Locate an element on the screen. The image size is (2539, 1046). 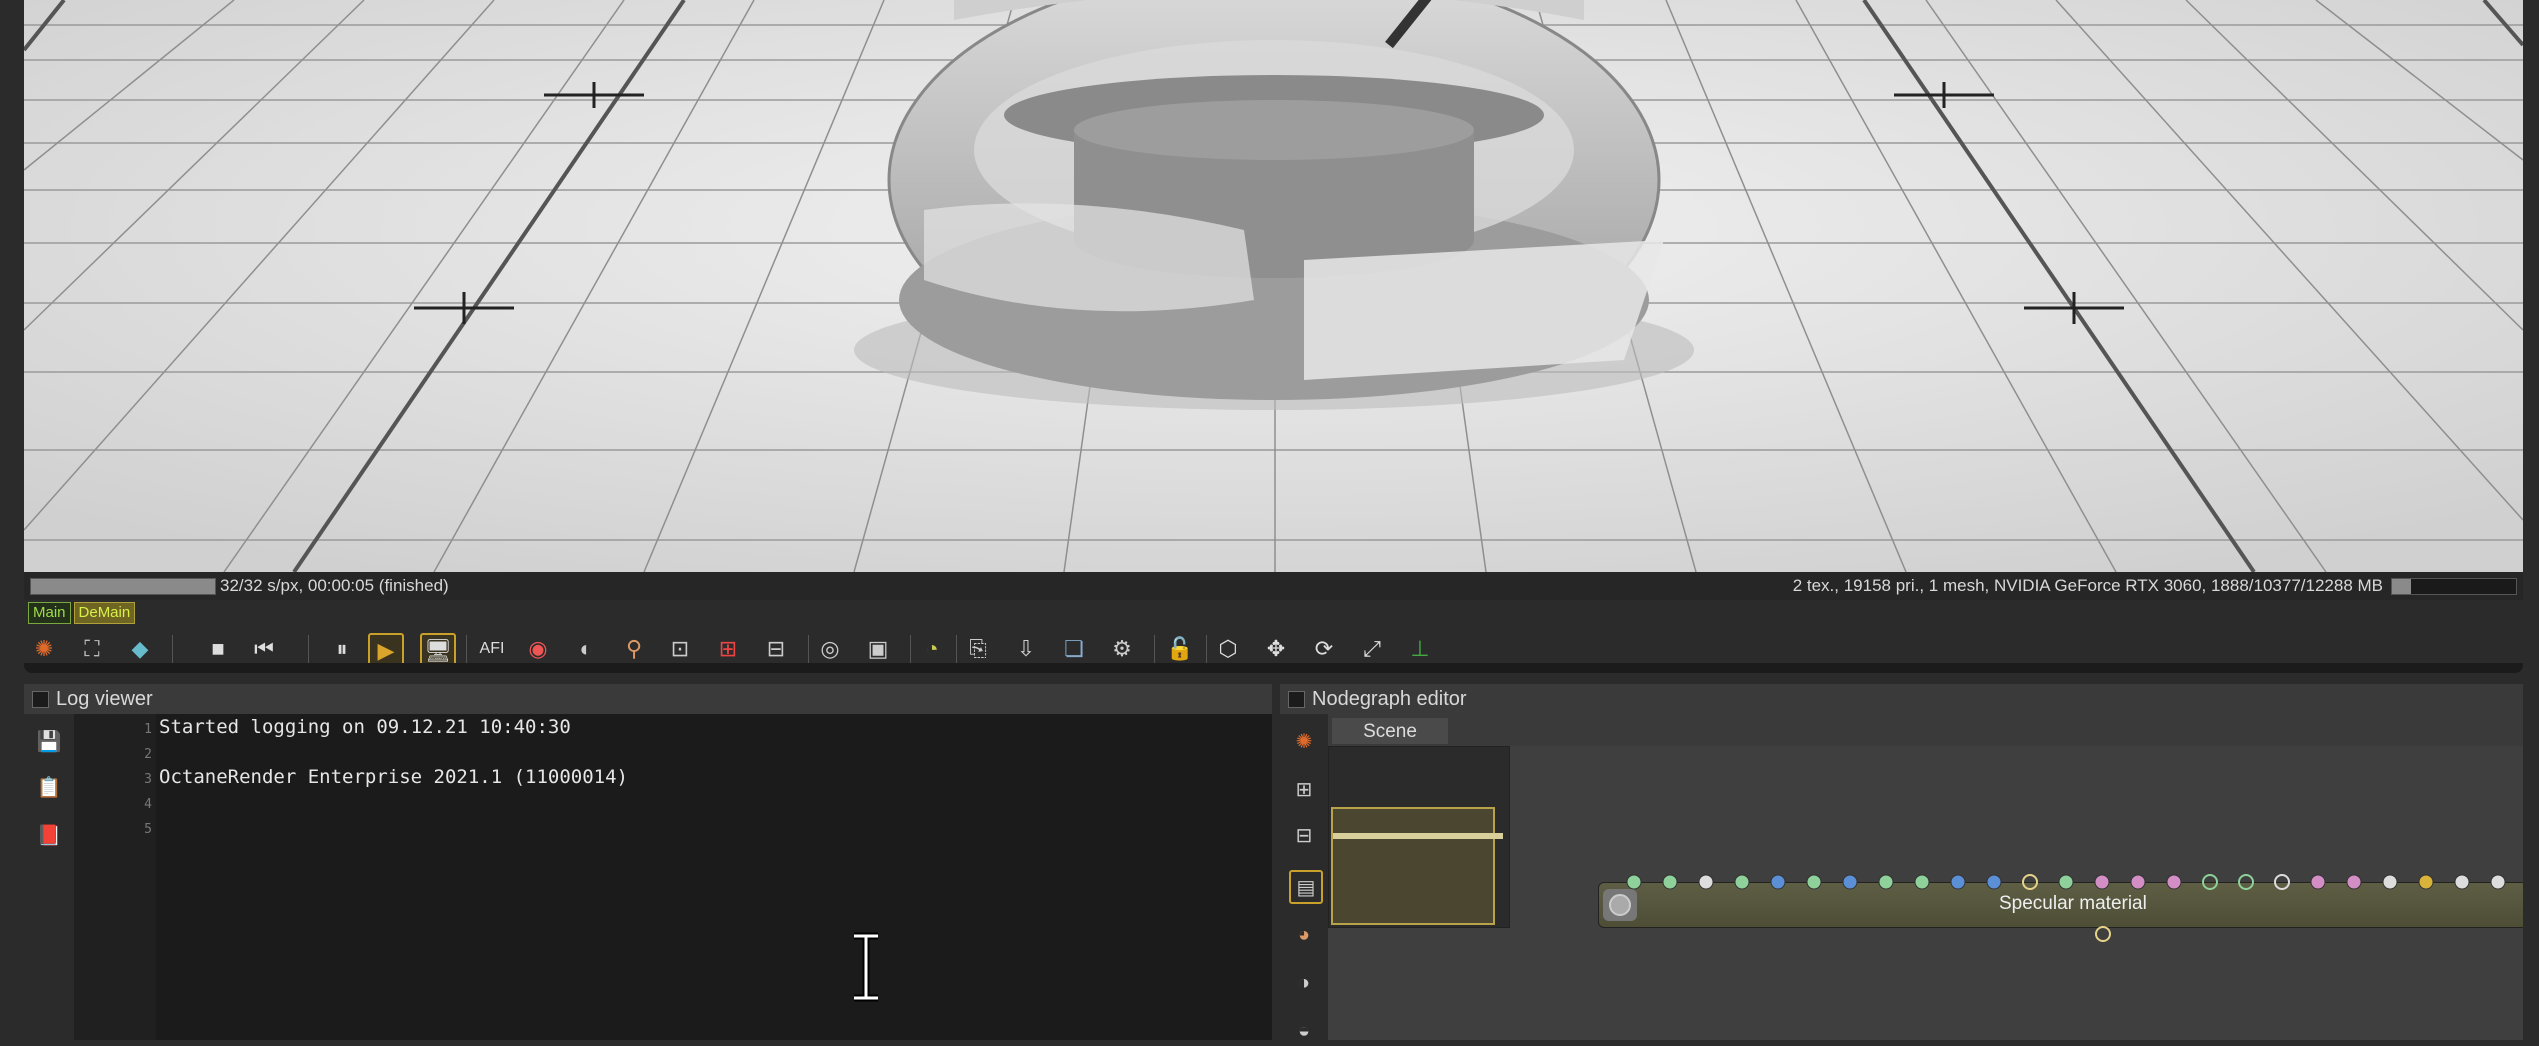
line-number: 4 is located at coordinates (148, 804).